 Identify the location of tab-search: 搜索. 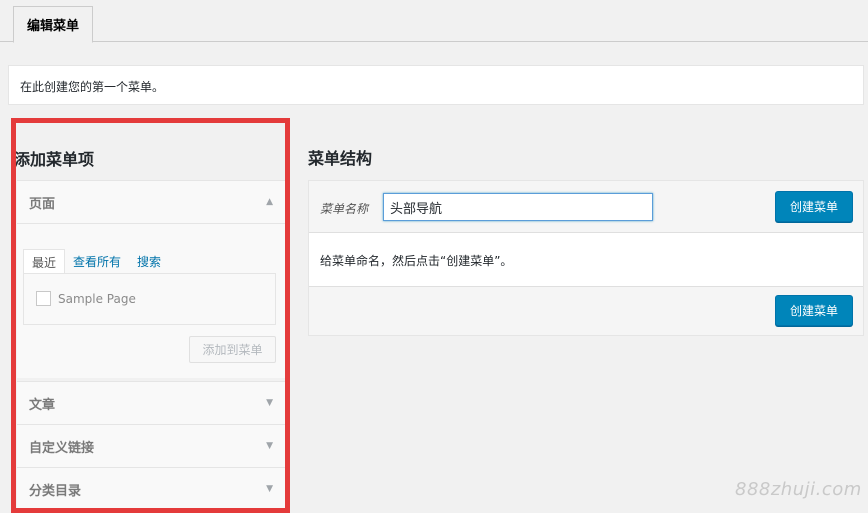
(149, 262).